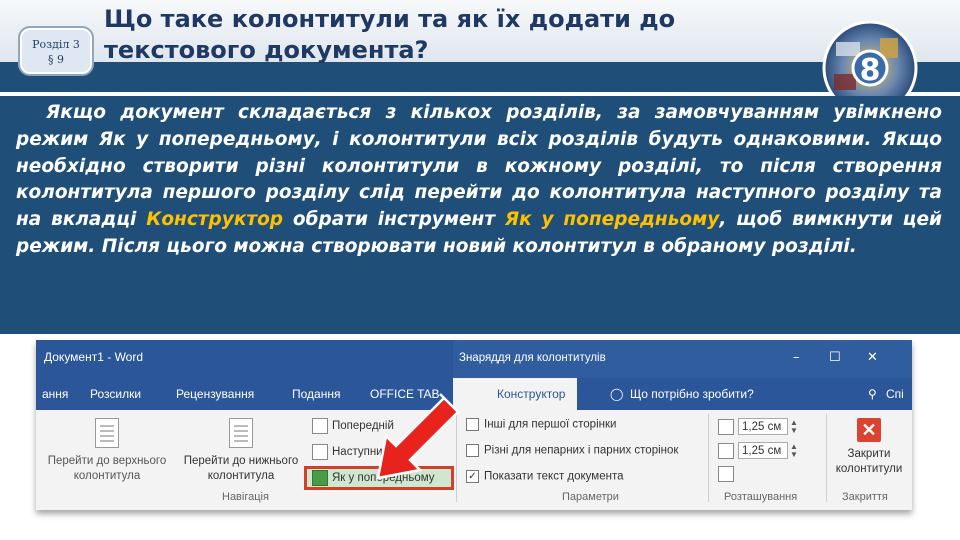  Describe the element at coordinates (55, 394) in the screenshot. I see `tab-insert: ання` at that location.